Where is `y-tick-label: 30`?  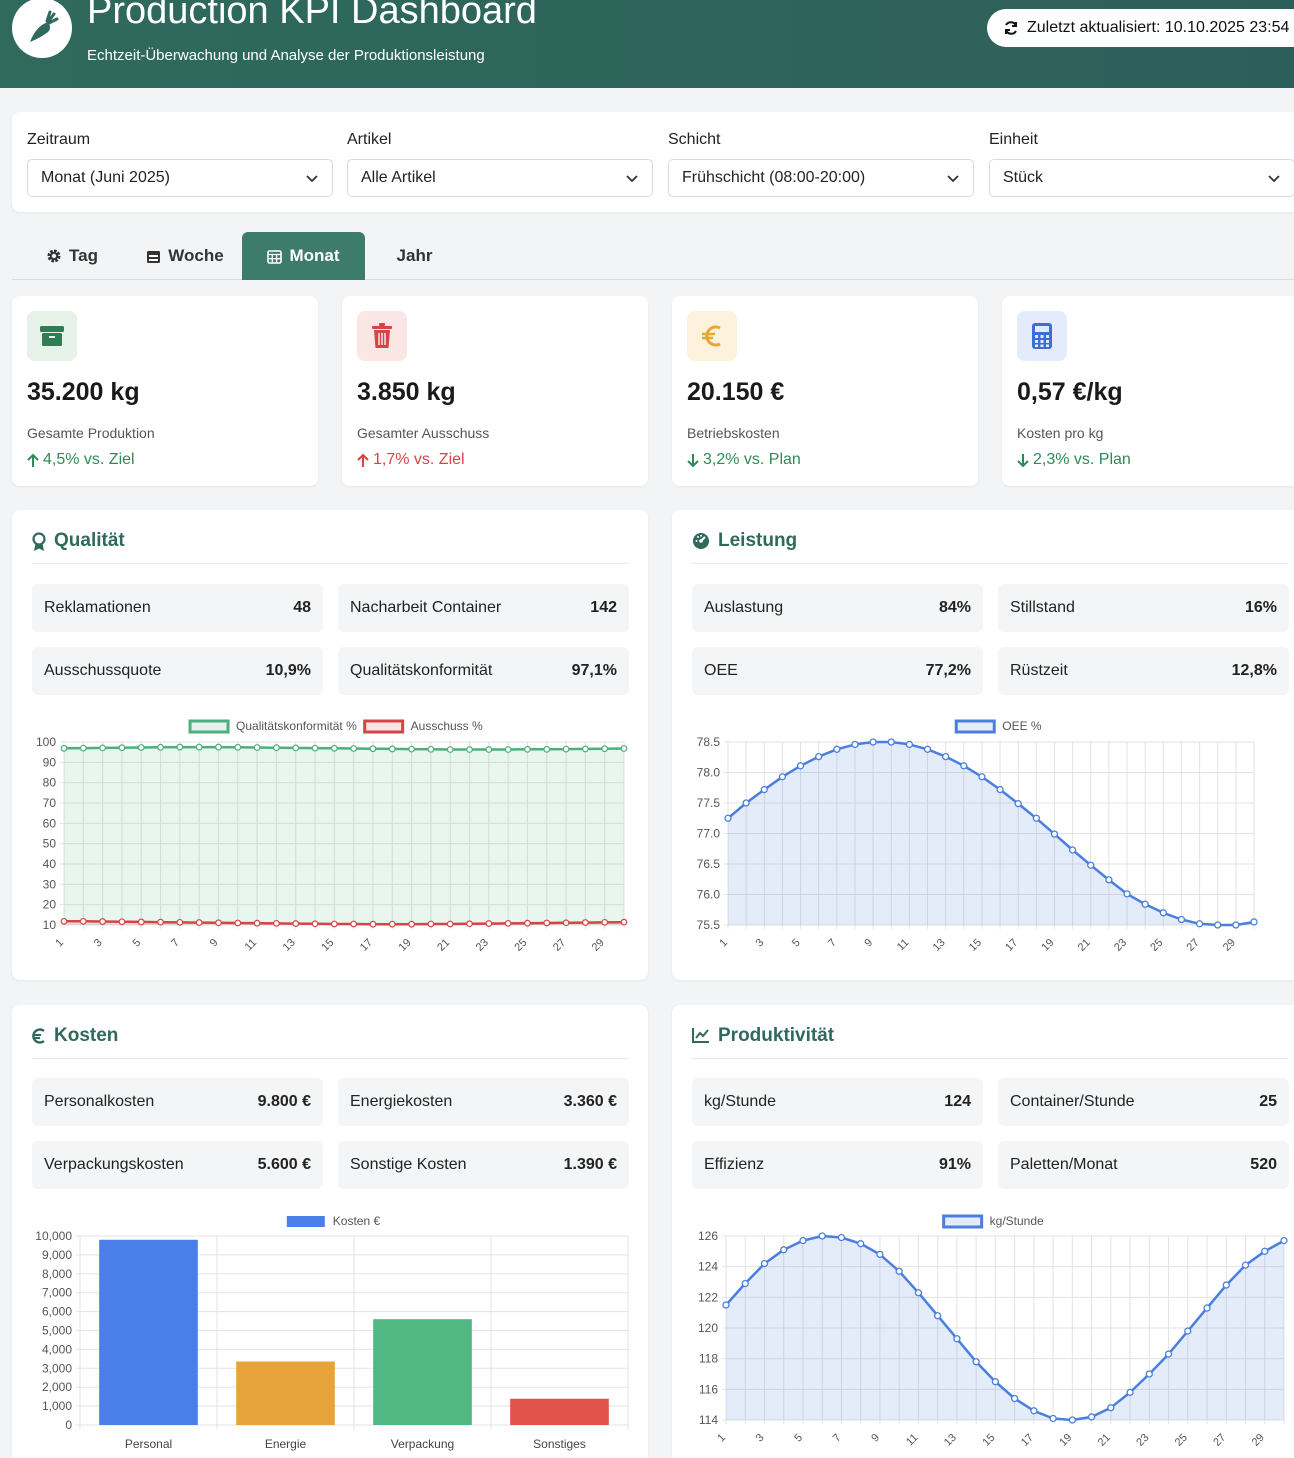
y-tick-label: 30 is located at coordinates (50, 884).